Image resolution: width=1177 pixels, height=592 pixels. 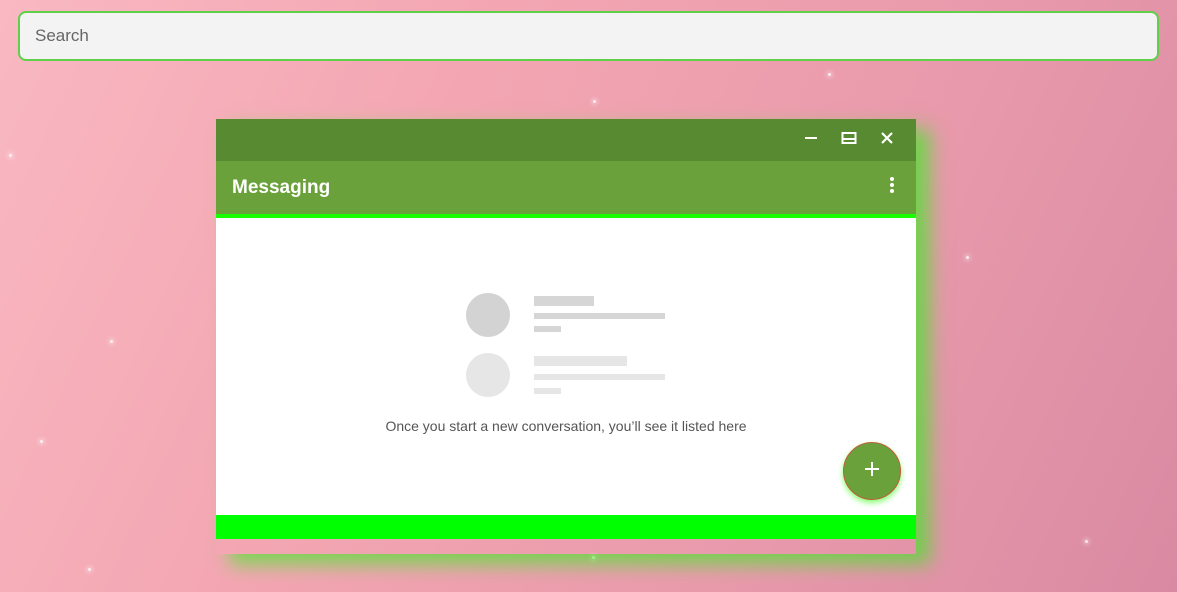 I want to click on search-bar, so click(x=588, y=36).